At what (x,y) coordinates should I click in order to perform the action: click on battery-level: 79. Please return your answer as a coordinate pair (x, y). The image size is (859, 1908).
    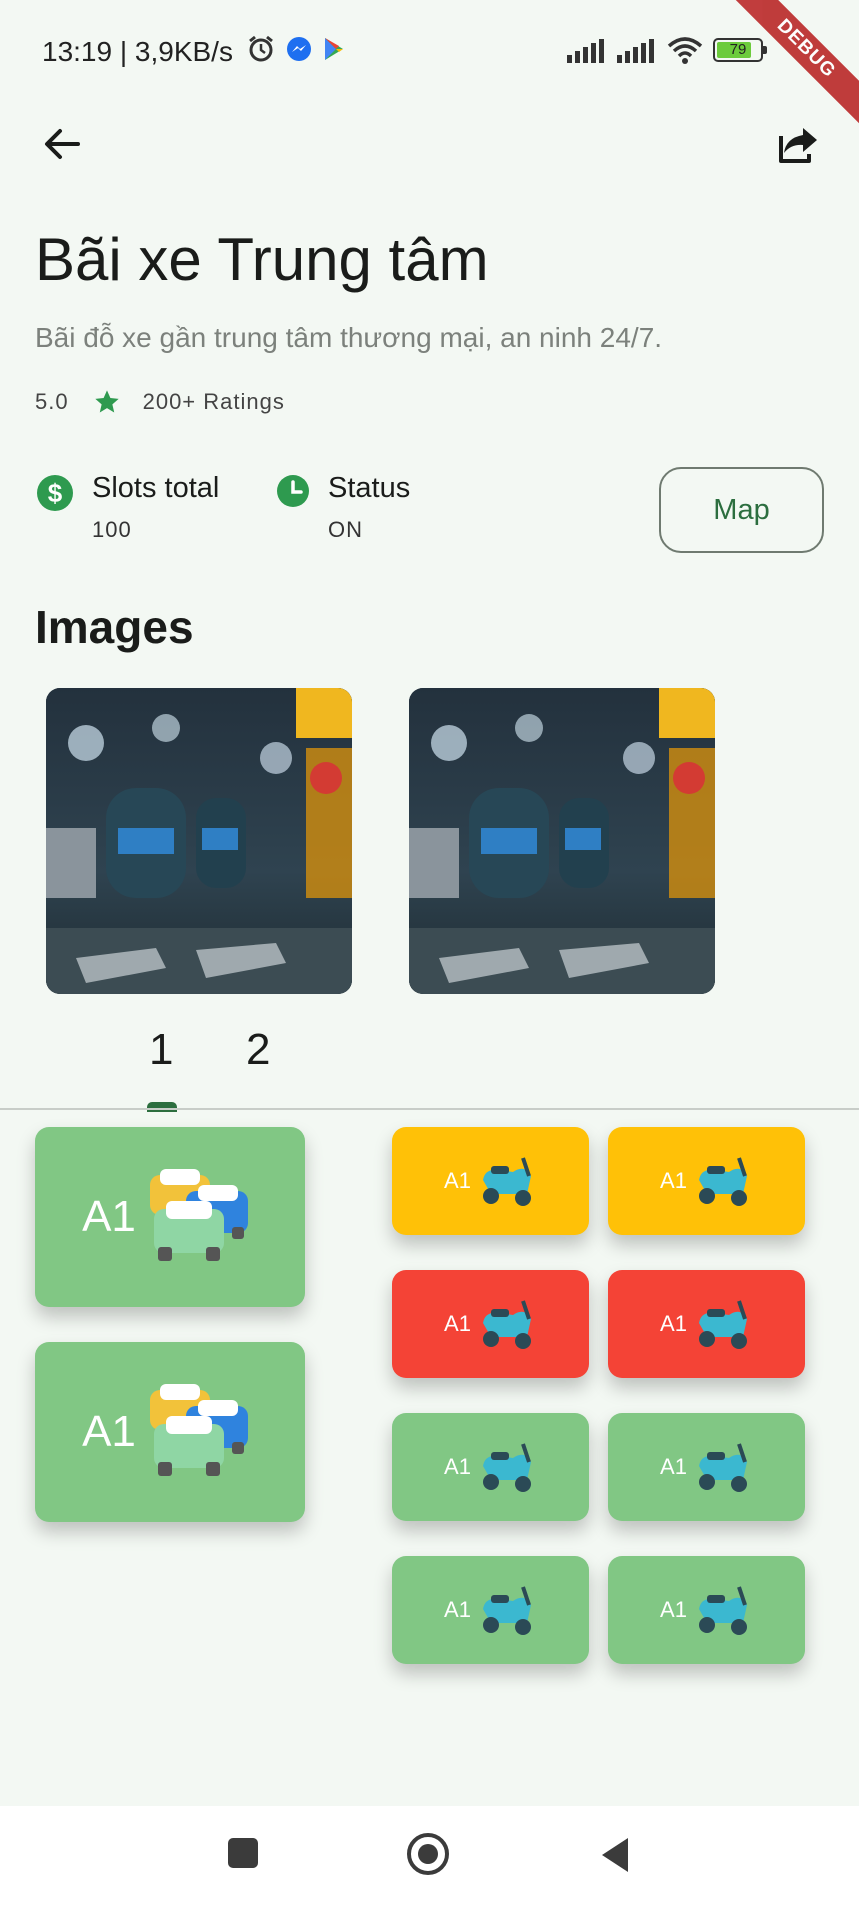
    Looking at the image, I should click on (738, 49).